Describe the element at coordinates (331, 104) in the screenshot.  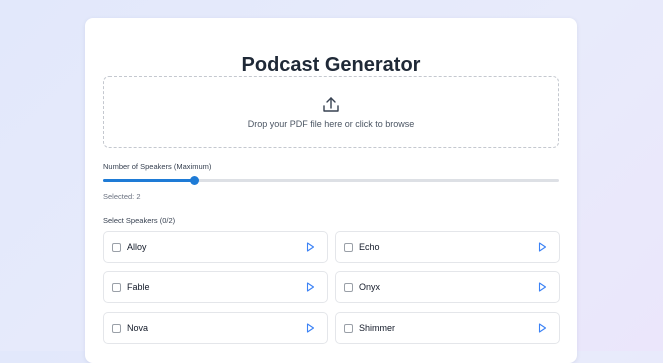
I see `upload-icon` at that location.